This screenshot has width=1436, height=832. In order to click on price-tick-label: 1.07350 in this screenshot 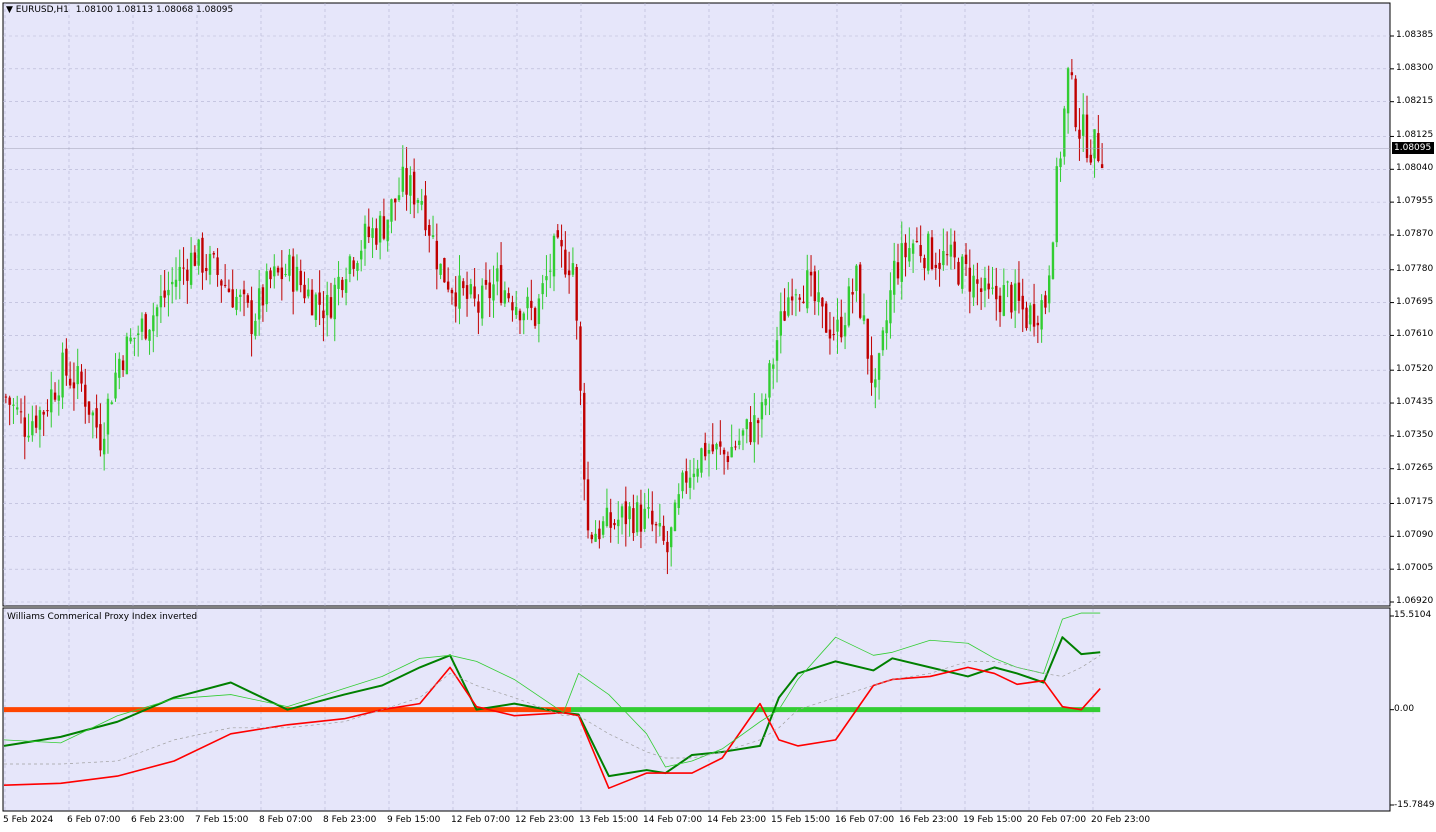, I will do `click(1415, 434)`.